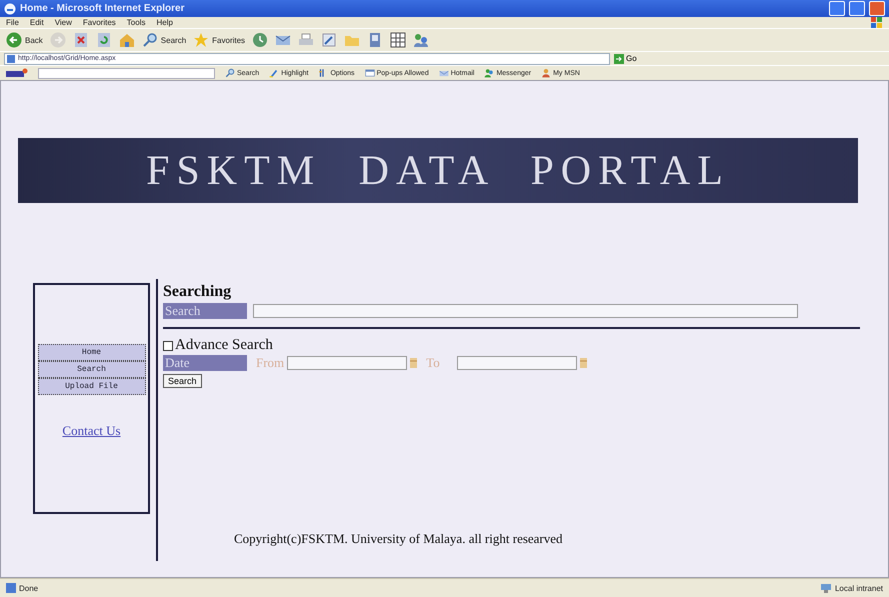 The width and height of the screenshot is (889, 597). I want to click on person-icon, so click(546, 73).